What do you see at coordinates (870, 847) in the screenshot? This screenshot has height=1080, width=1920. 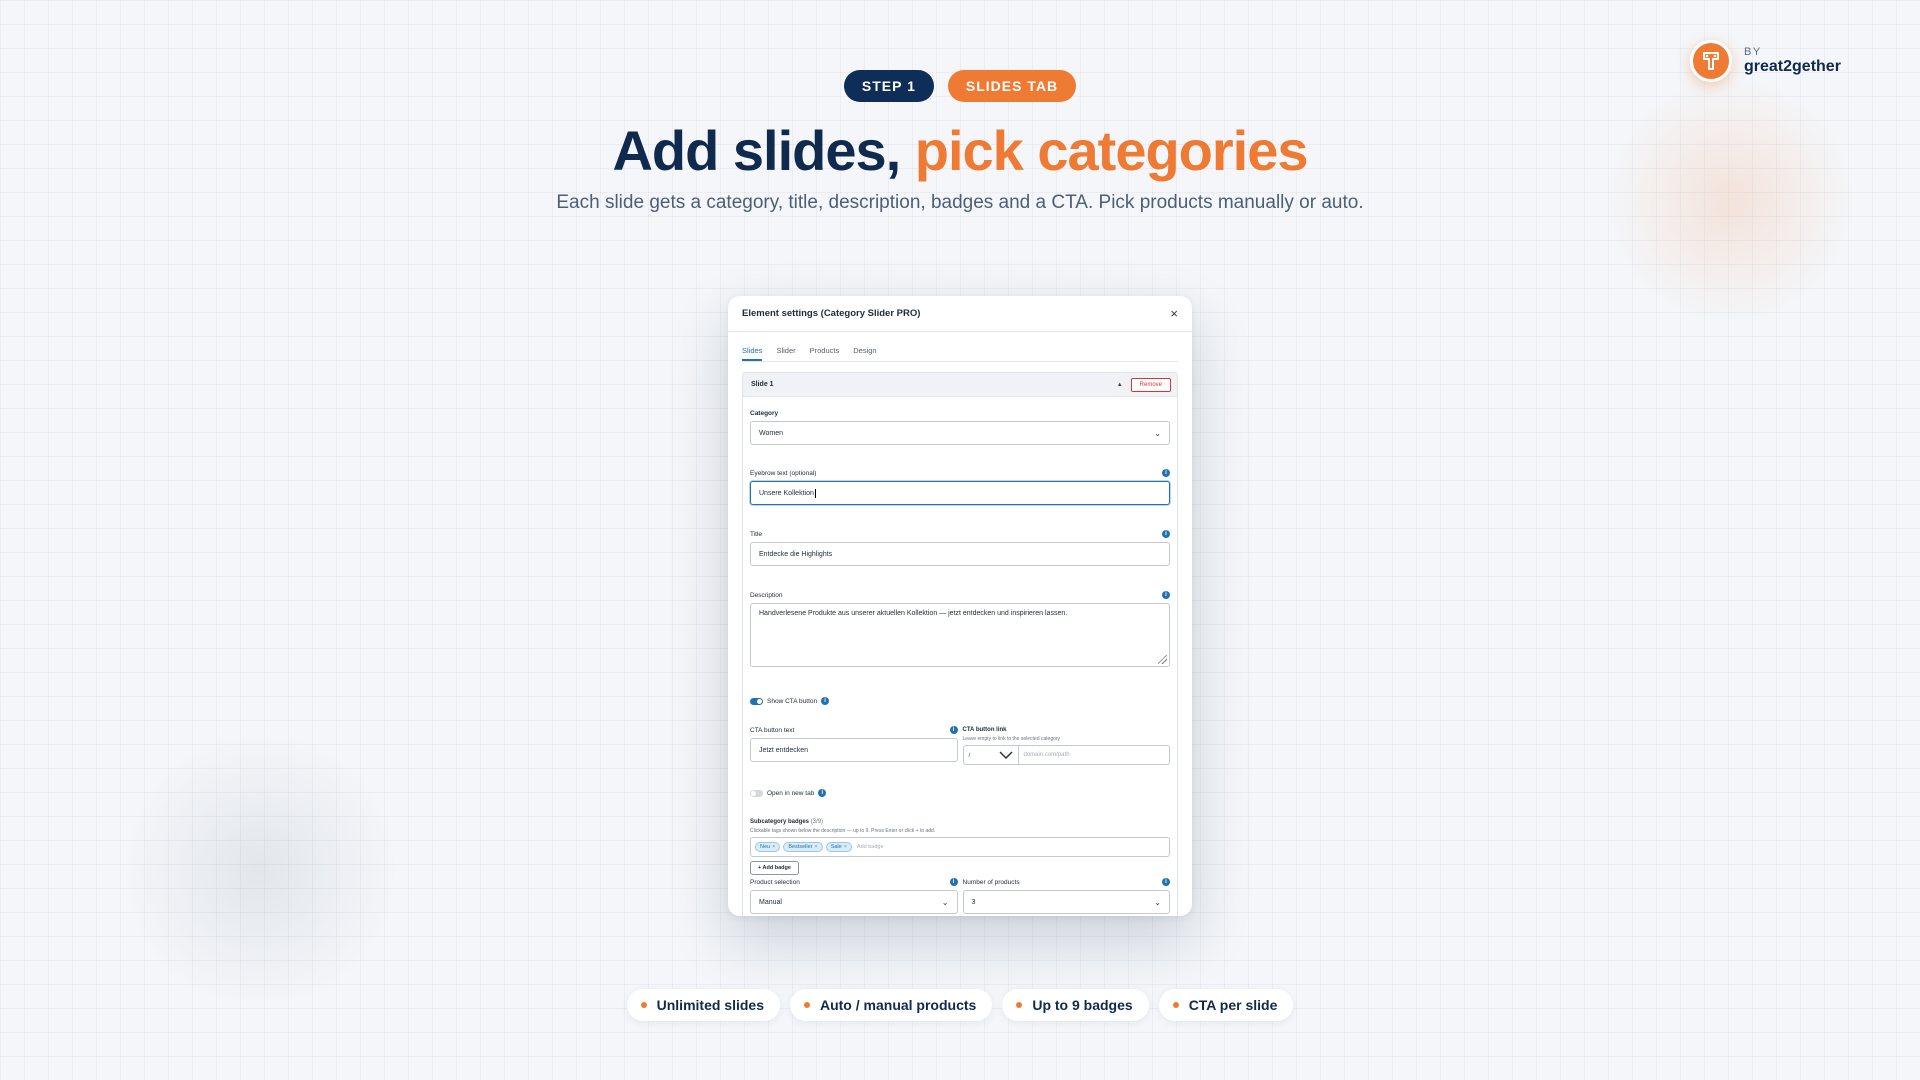 I see `badges-placeholder: Add badge` at bounding box center [870, 847].